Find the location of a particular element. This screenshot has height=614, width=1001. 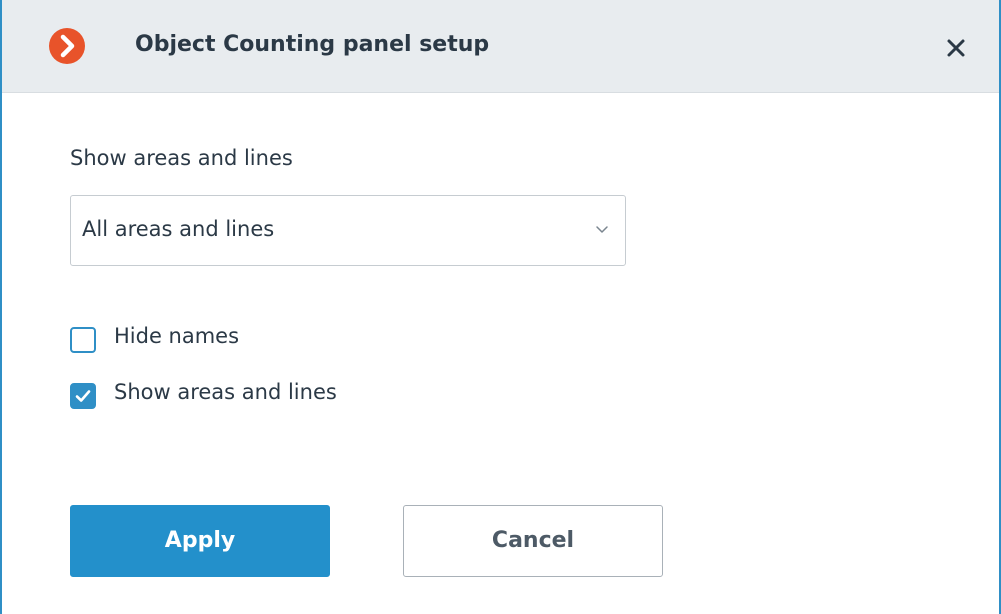

app-logo-icon is located at coordinates (67, 46).